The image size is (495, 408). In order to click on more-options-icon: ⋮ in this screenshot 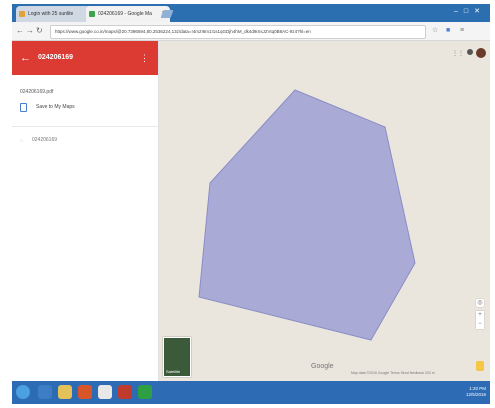, I will do `click(144, 58)`.